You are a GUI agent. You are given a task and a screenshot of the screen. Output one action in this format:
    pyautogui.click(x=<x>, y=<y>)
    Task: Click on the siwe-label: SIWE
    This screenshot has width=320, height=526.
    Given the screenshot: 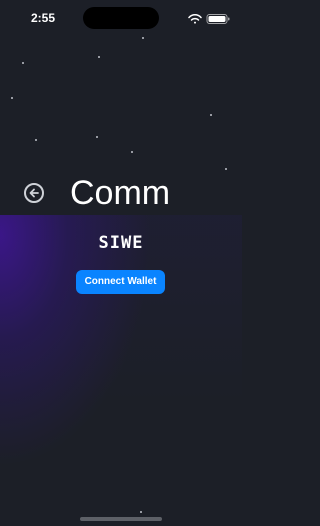 What is the action you would take?
    pyautogui.click(x=121, y=243)
    